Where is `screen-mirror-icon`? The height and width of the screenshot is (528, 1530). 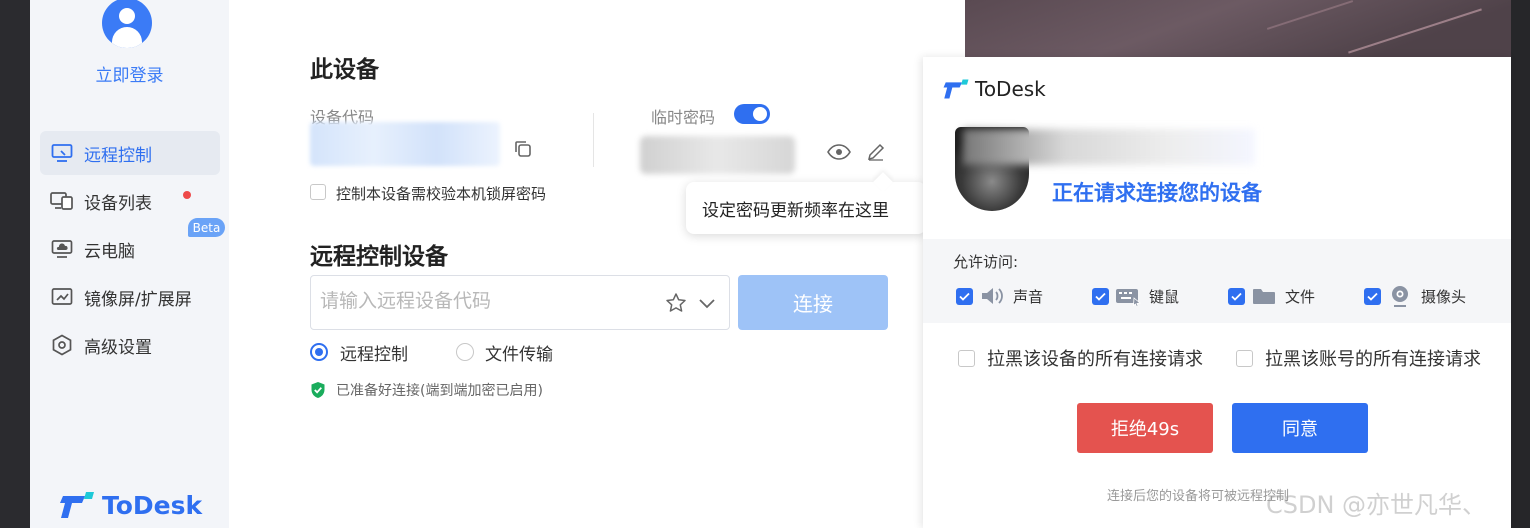
screen-mirror-icon is located at coordinates (62, 297).